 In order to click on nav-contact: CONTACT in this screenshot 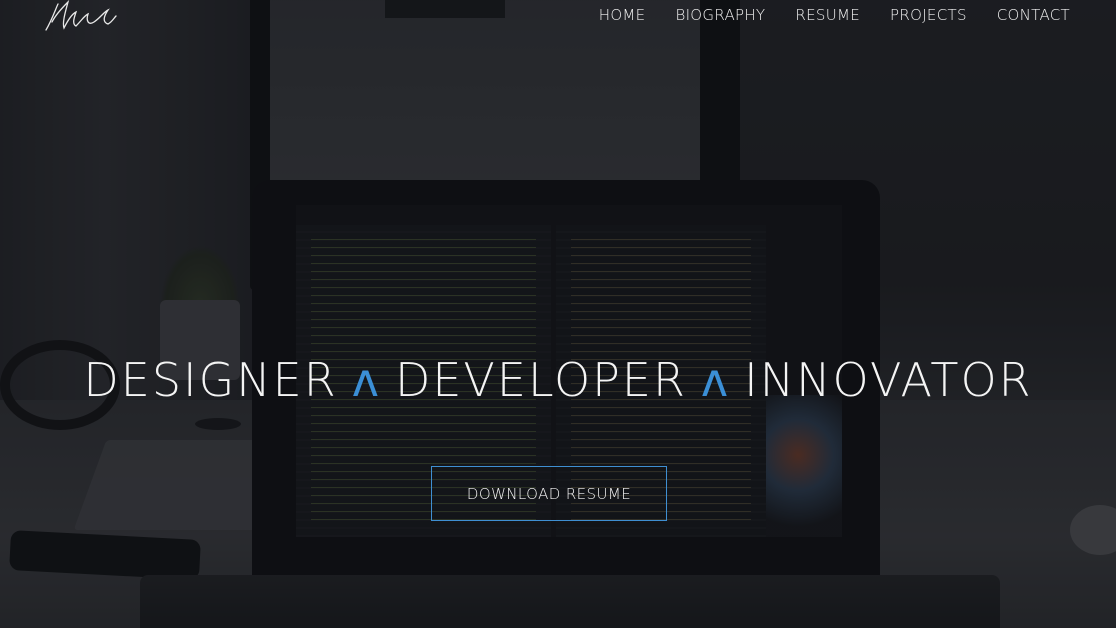, I will do `click(1033, 15)`.